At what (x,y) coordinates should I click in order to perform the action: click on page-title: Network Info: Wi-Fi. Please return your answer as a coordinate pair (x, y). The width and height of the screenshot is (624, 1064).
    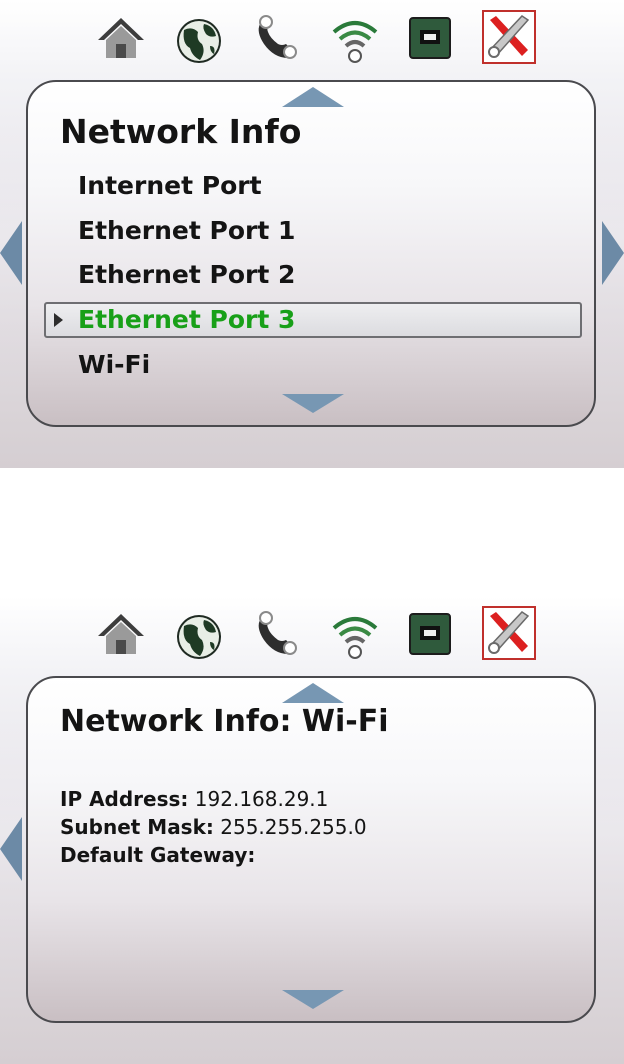
    Looking at the image, I should click on (224, 721).